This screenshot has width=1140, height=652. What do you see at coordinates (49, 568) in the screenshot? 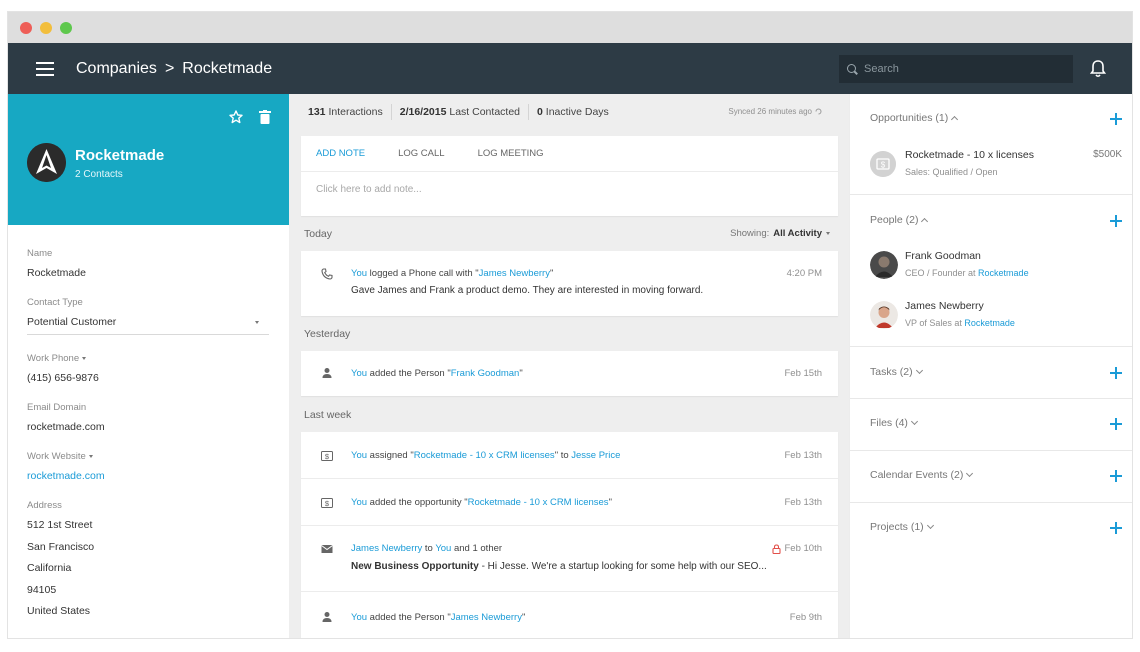
I see `address-state: California` at bounding box center [49, 568].